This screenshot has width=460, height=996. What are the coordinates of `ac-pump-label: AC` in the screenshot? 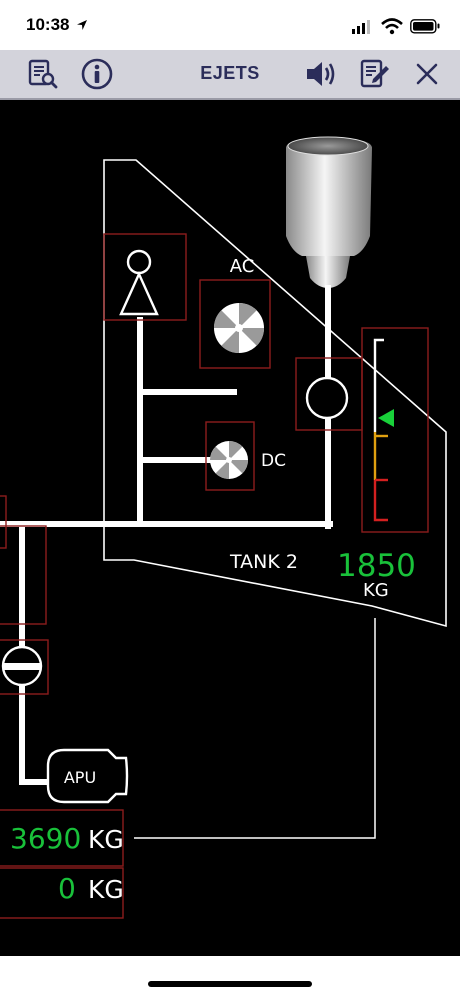 It's located at (242, 266).